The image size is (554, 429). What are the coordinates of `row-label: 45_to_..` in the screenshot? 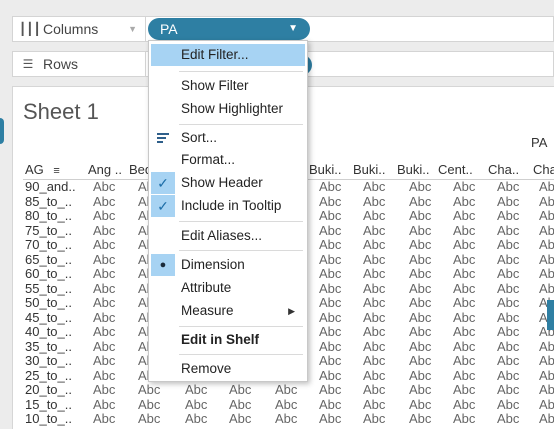 It's located at (48, 317).